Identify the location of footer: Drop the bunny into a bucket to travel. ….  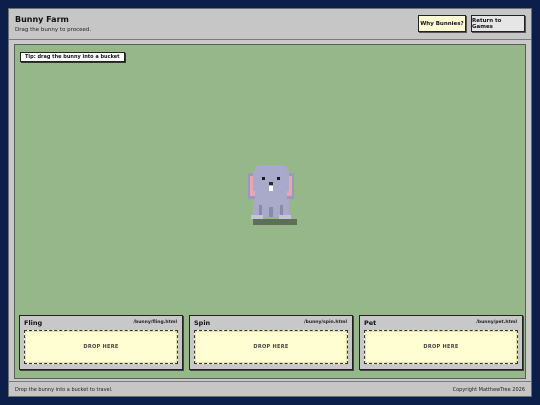
(270, 388).